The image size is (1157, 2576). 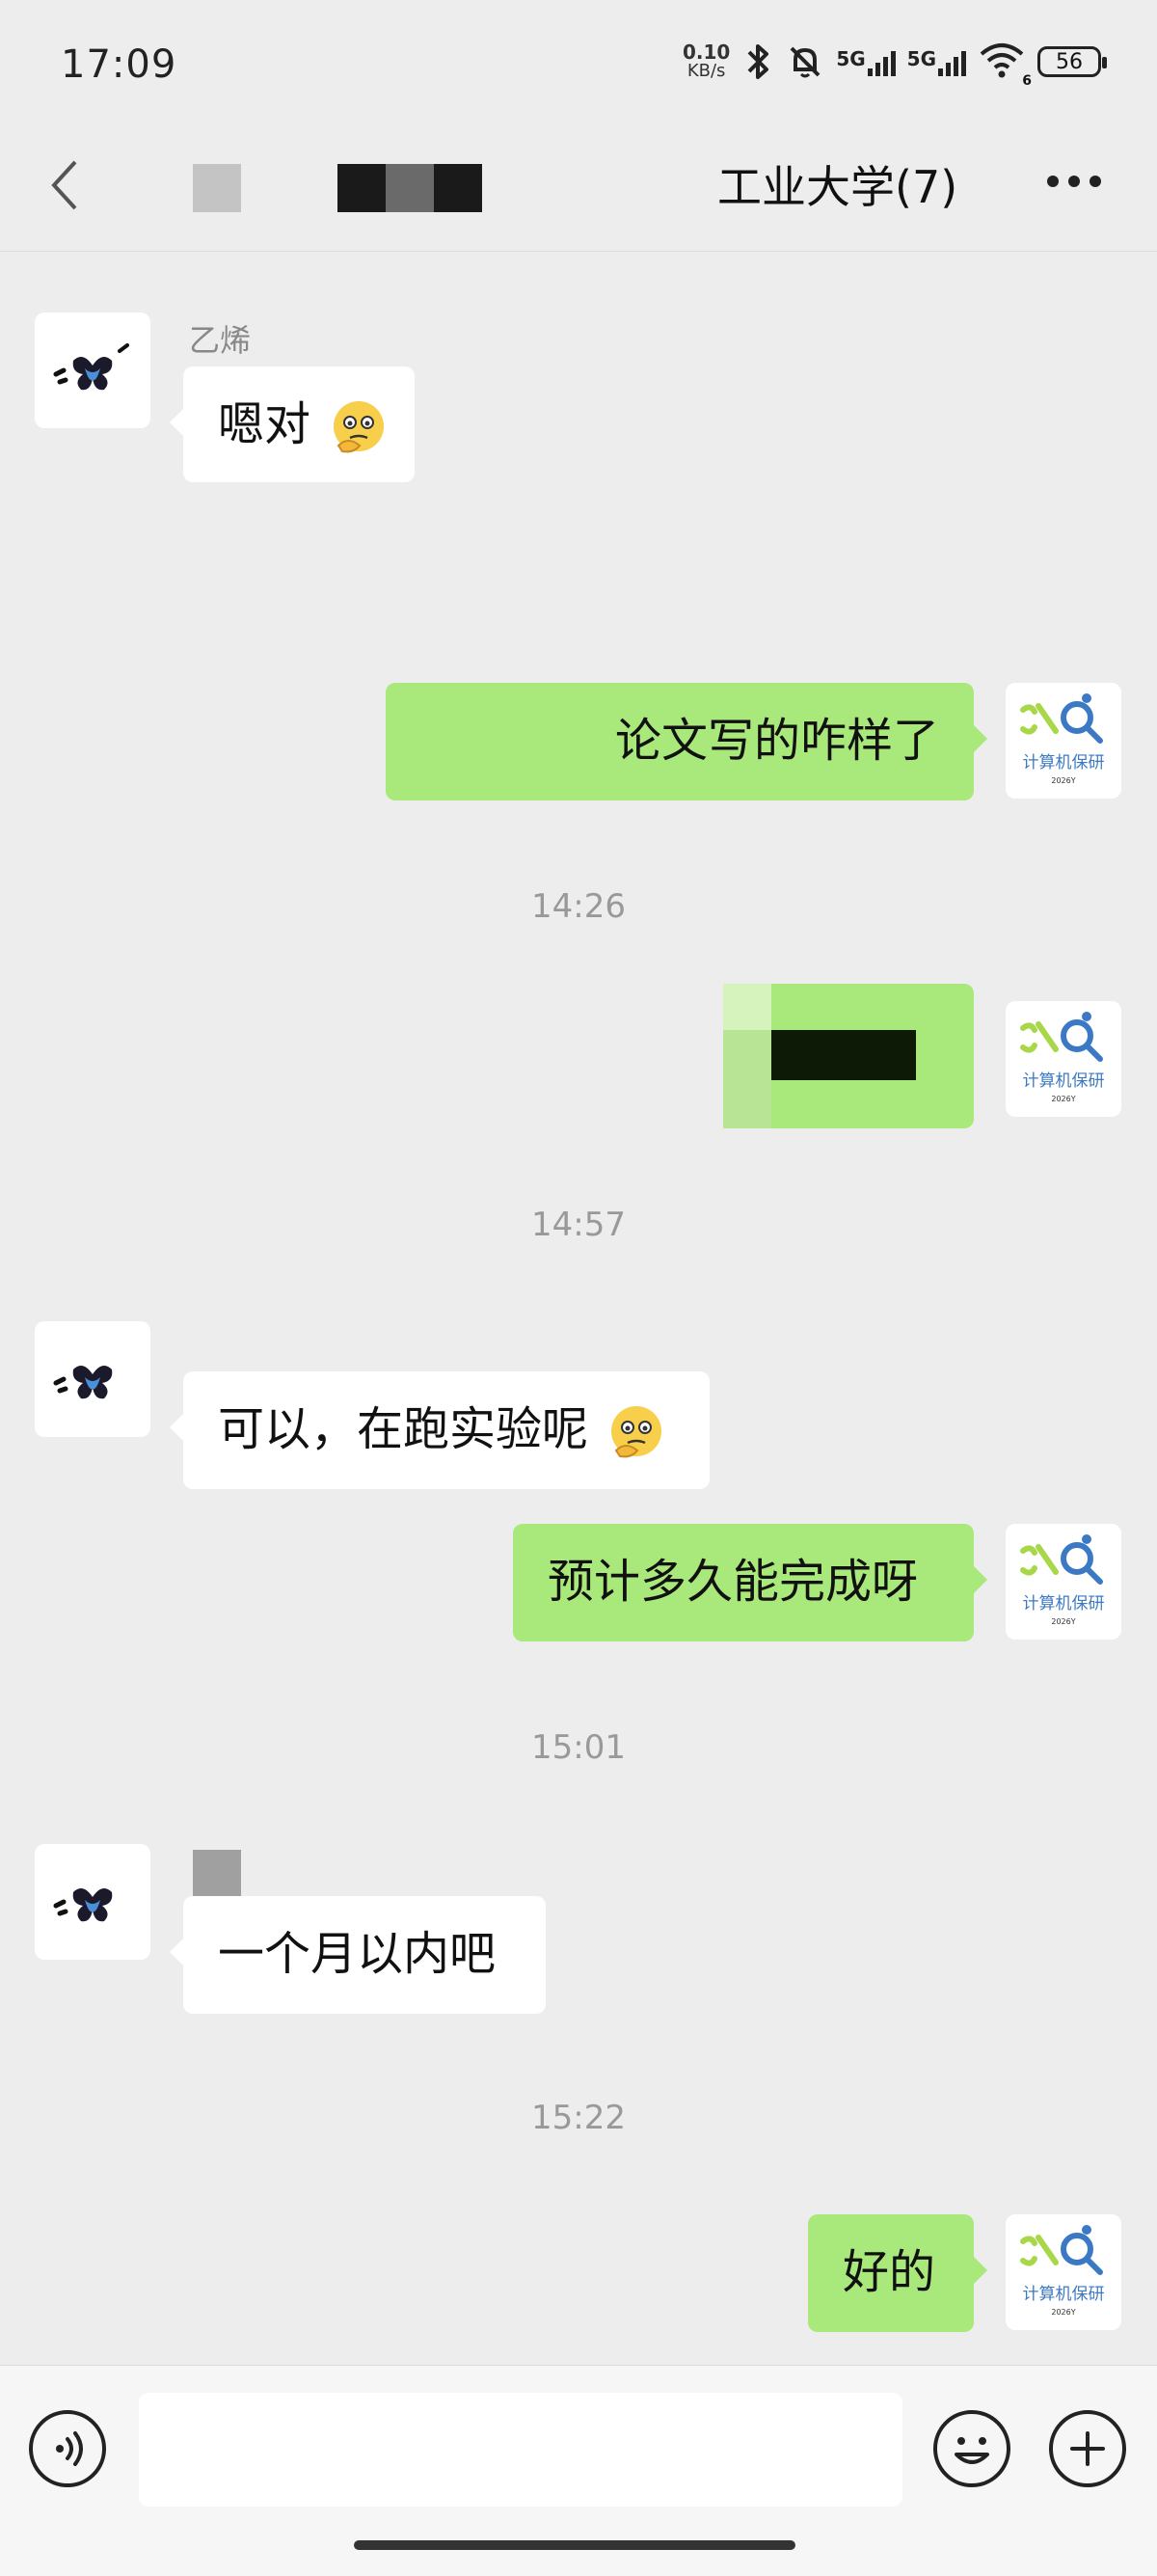 What do you see at coordinates (733, 1582) in the screenshot?
I see `message-text: 预计多久能完成呀` at bounding box center [733, 1582].